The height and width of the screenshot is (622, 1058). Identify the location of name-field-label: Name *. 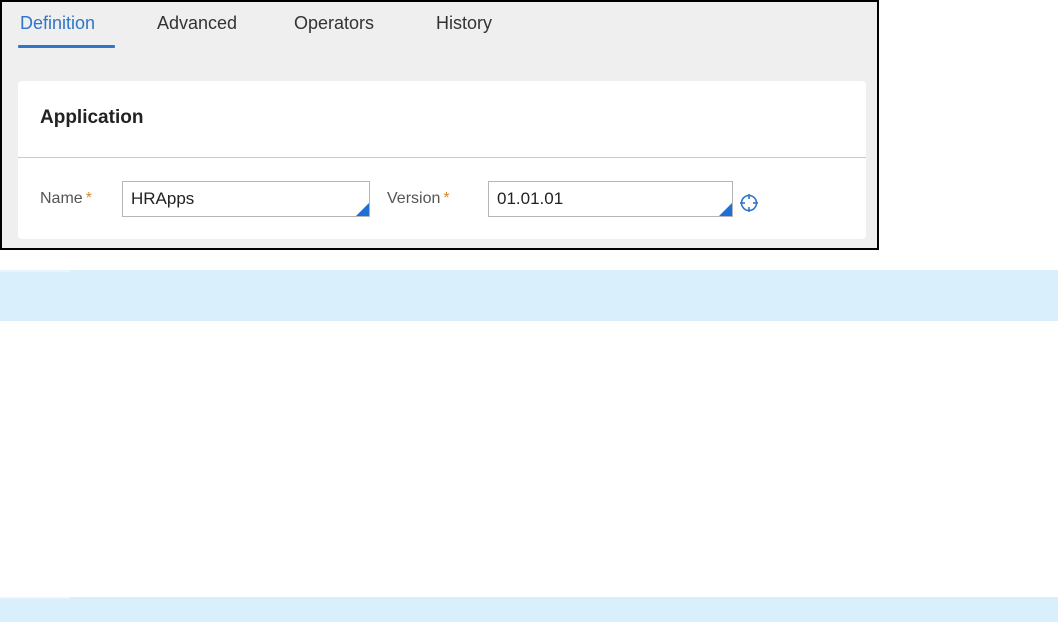
(66, 199).